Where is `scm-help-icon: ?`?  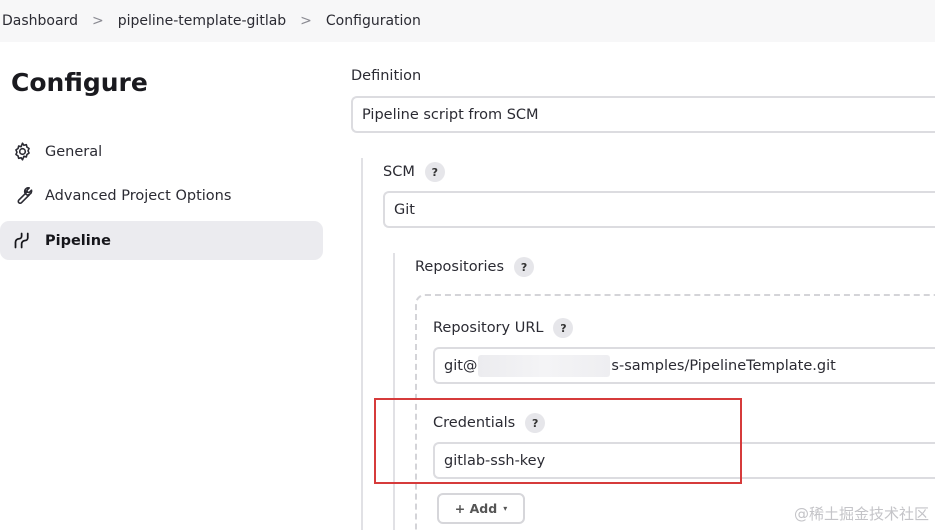
scm-help-icon: ? is located at coordinates (434, 172).